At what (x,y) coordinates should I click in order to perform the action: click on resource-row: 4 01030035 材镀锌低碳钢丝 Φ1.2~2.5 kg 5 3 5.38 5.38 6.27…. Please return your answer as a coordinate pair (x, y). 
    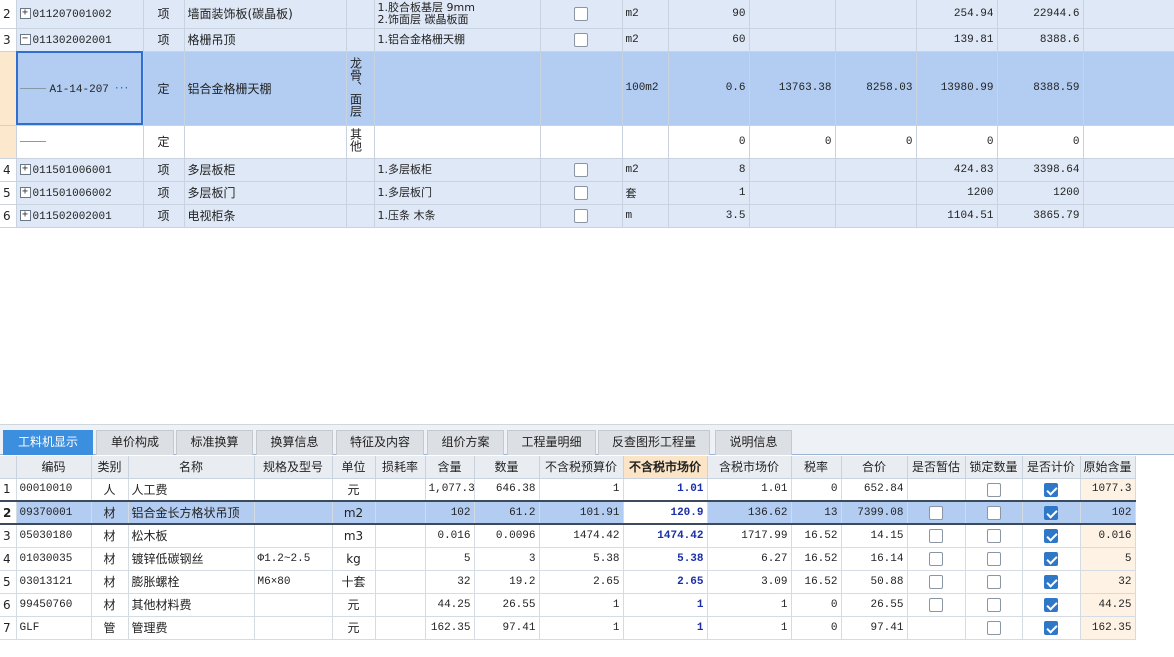
    Looking at the image, I should click on (568, 559).